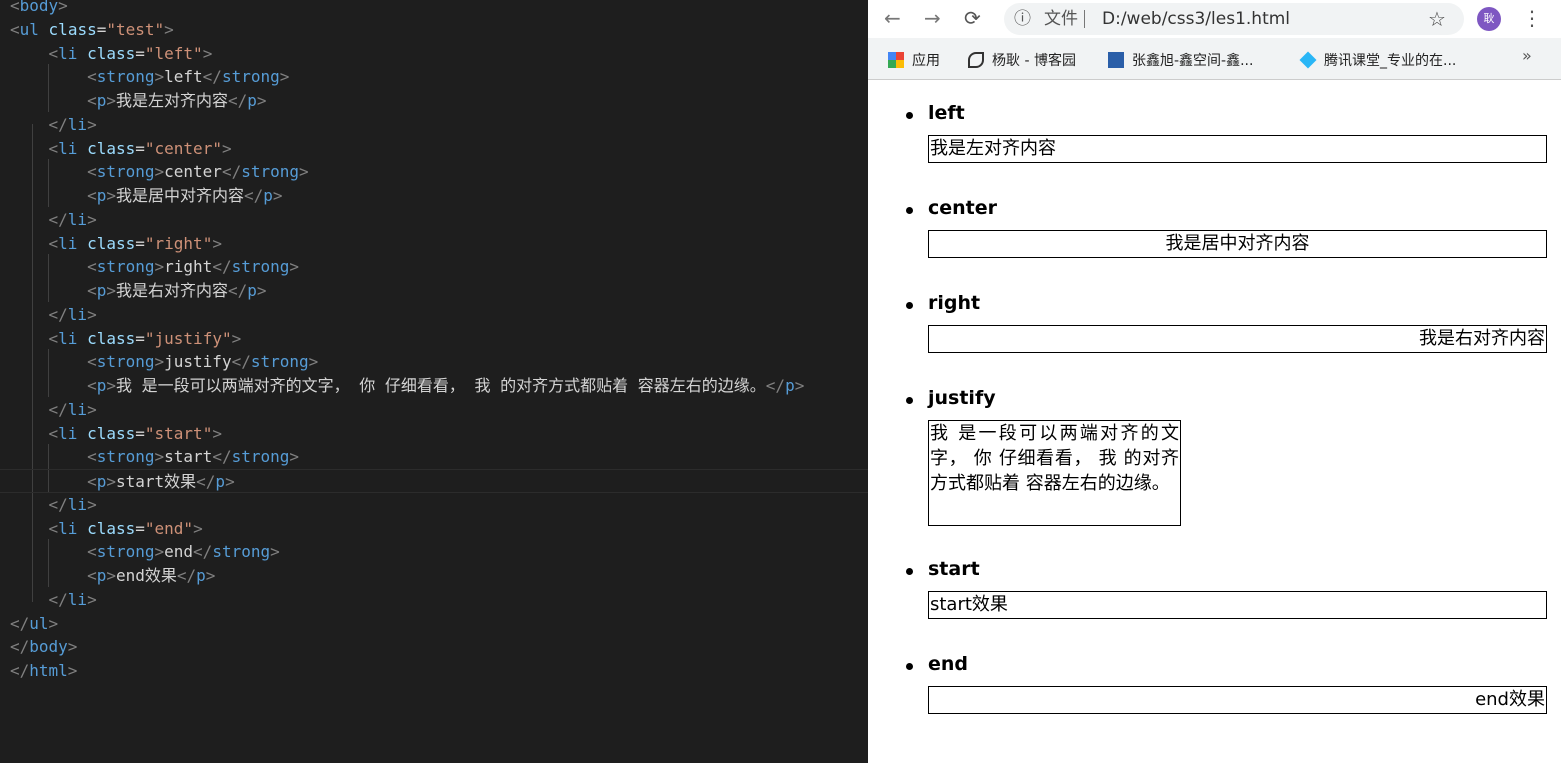 This screenshot has width=1561, height=763. Describe the element at coordinates (1022, 19) in the screenshot. I see `info-icon: ⓘ` at that location.